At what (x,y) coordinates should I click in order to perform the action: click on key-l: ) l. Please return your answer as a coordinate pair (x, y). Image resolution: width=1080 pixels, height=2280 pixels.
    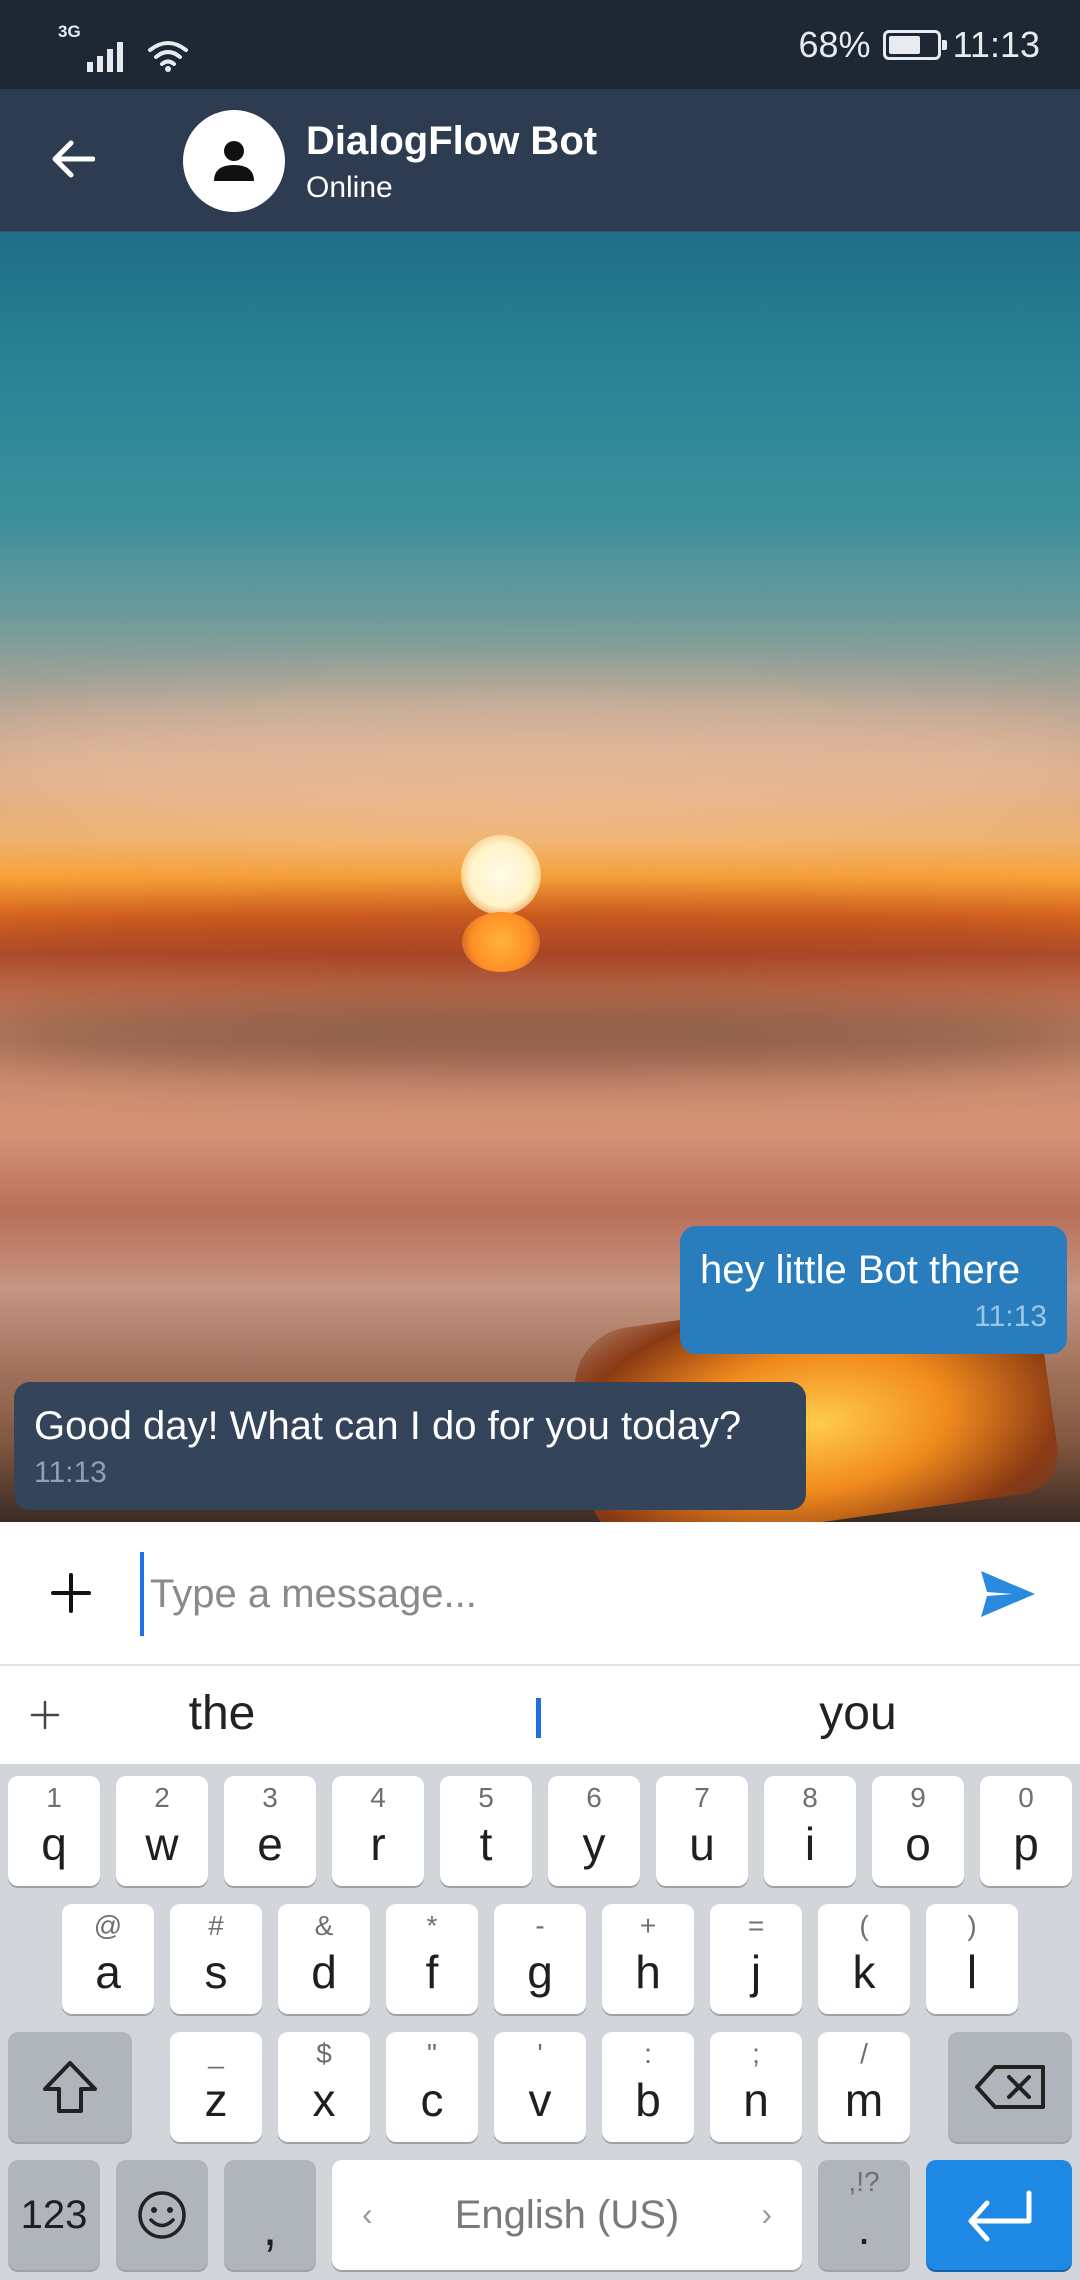
    Looking at the image, I should click on (972, 1959).